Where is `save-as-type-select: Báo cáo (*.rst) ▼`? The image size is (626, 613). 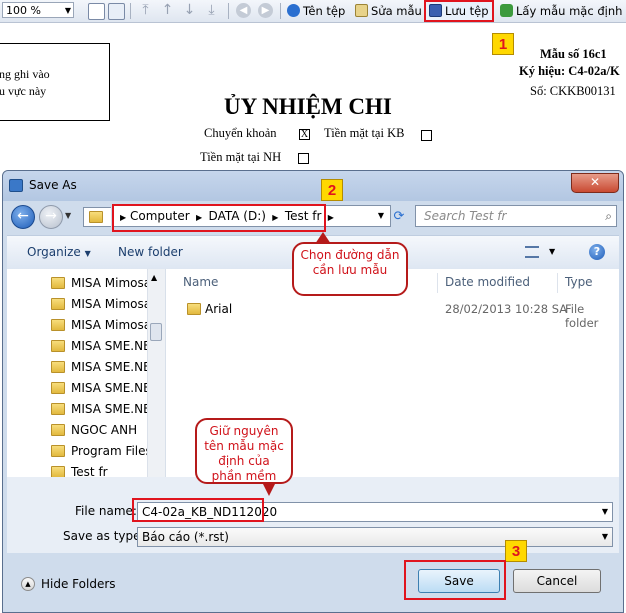 save-as-type-select: Báo cáo (*.rst) ▼ is located at coordinates (375, 537).